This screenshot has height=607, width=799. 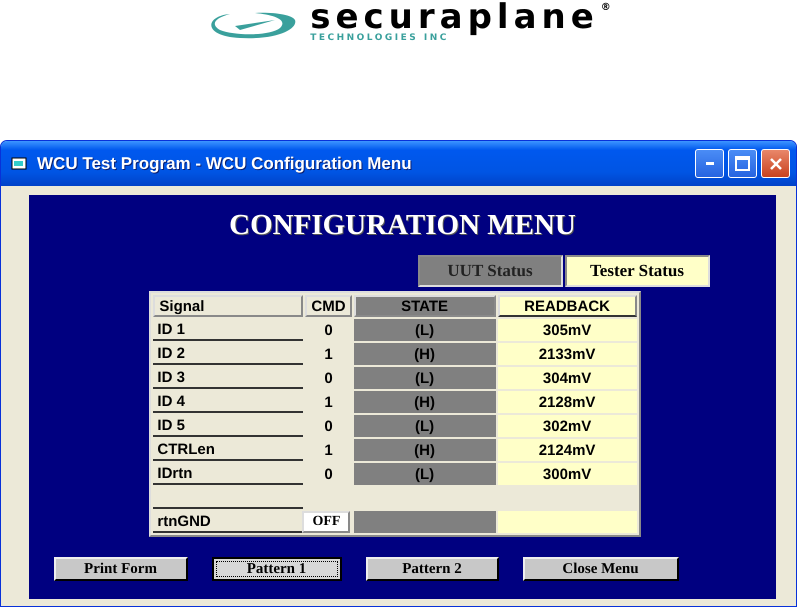 What do you see at coordinates (225, 164) in the screenshot?
I see `window-title: WCU Test Program - WCU Configuration Menu` at bounding box center [225, 164].